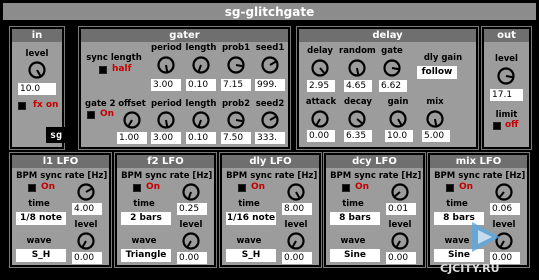 The height and width of the screenshot is (280, 539). What do you see at coordinates (392, 68) in the screenshot?
I see `gate-knob` at bounding box center [392, 68].